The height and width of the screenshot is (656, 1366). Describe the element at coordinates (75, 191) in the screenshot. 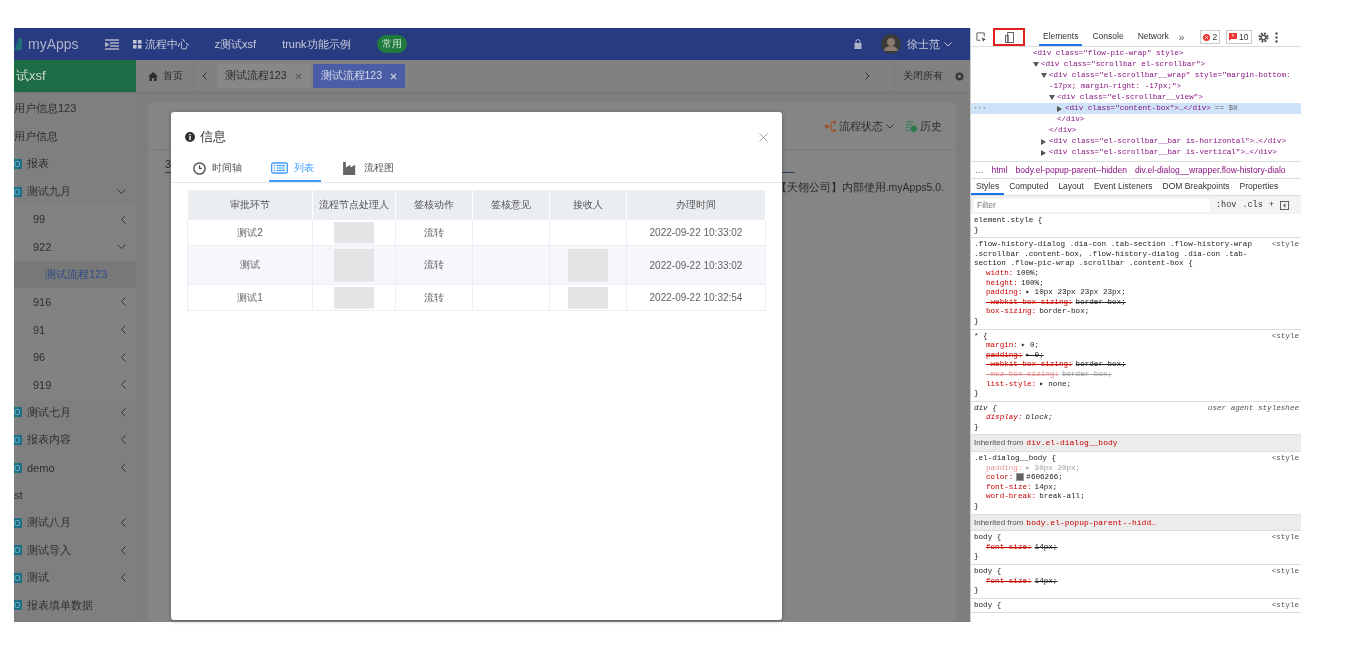

I see `sidebar-item: 测试九月` at that location.